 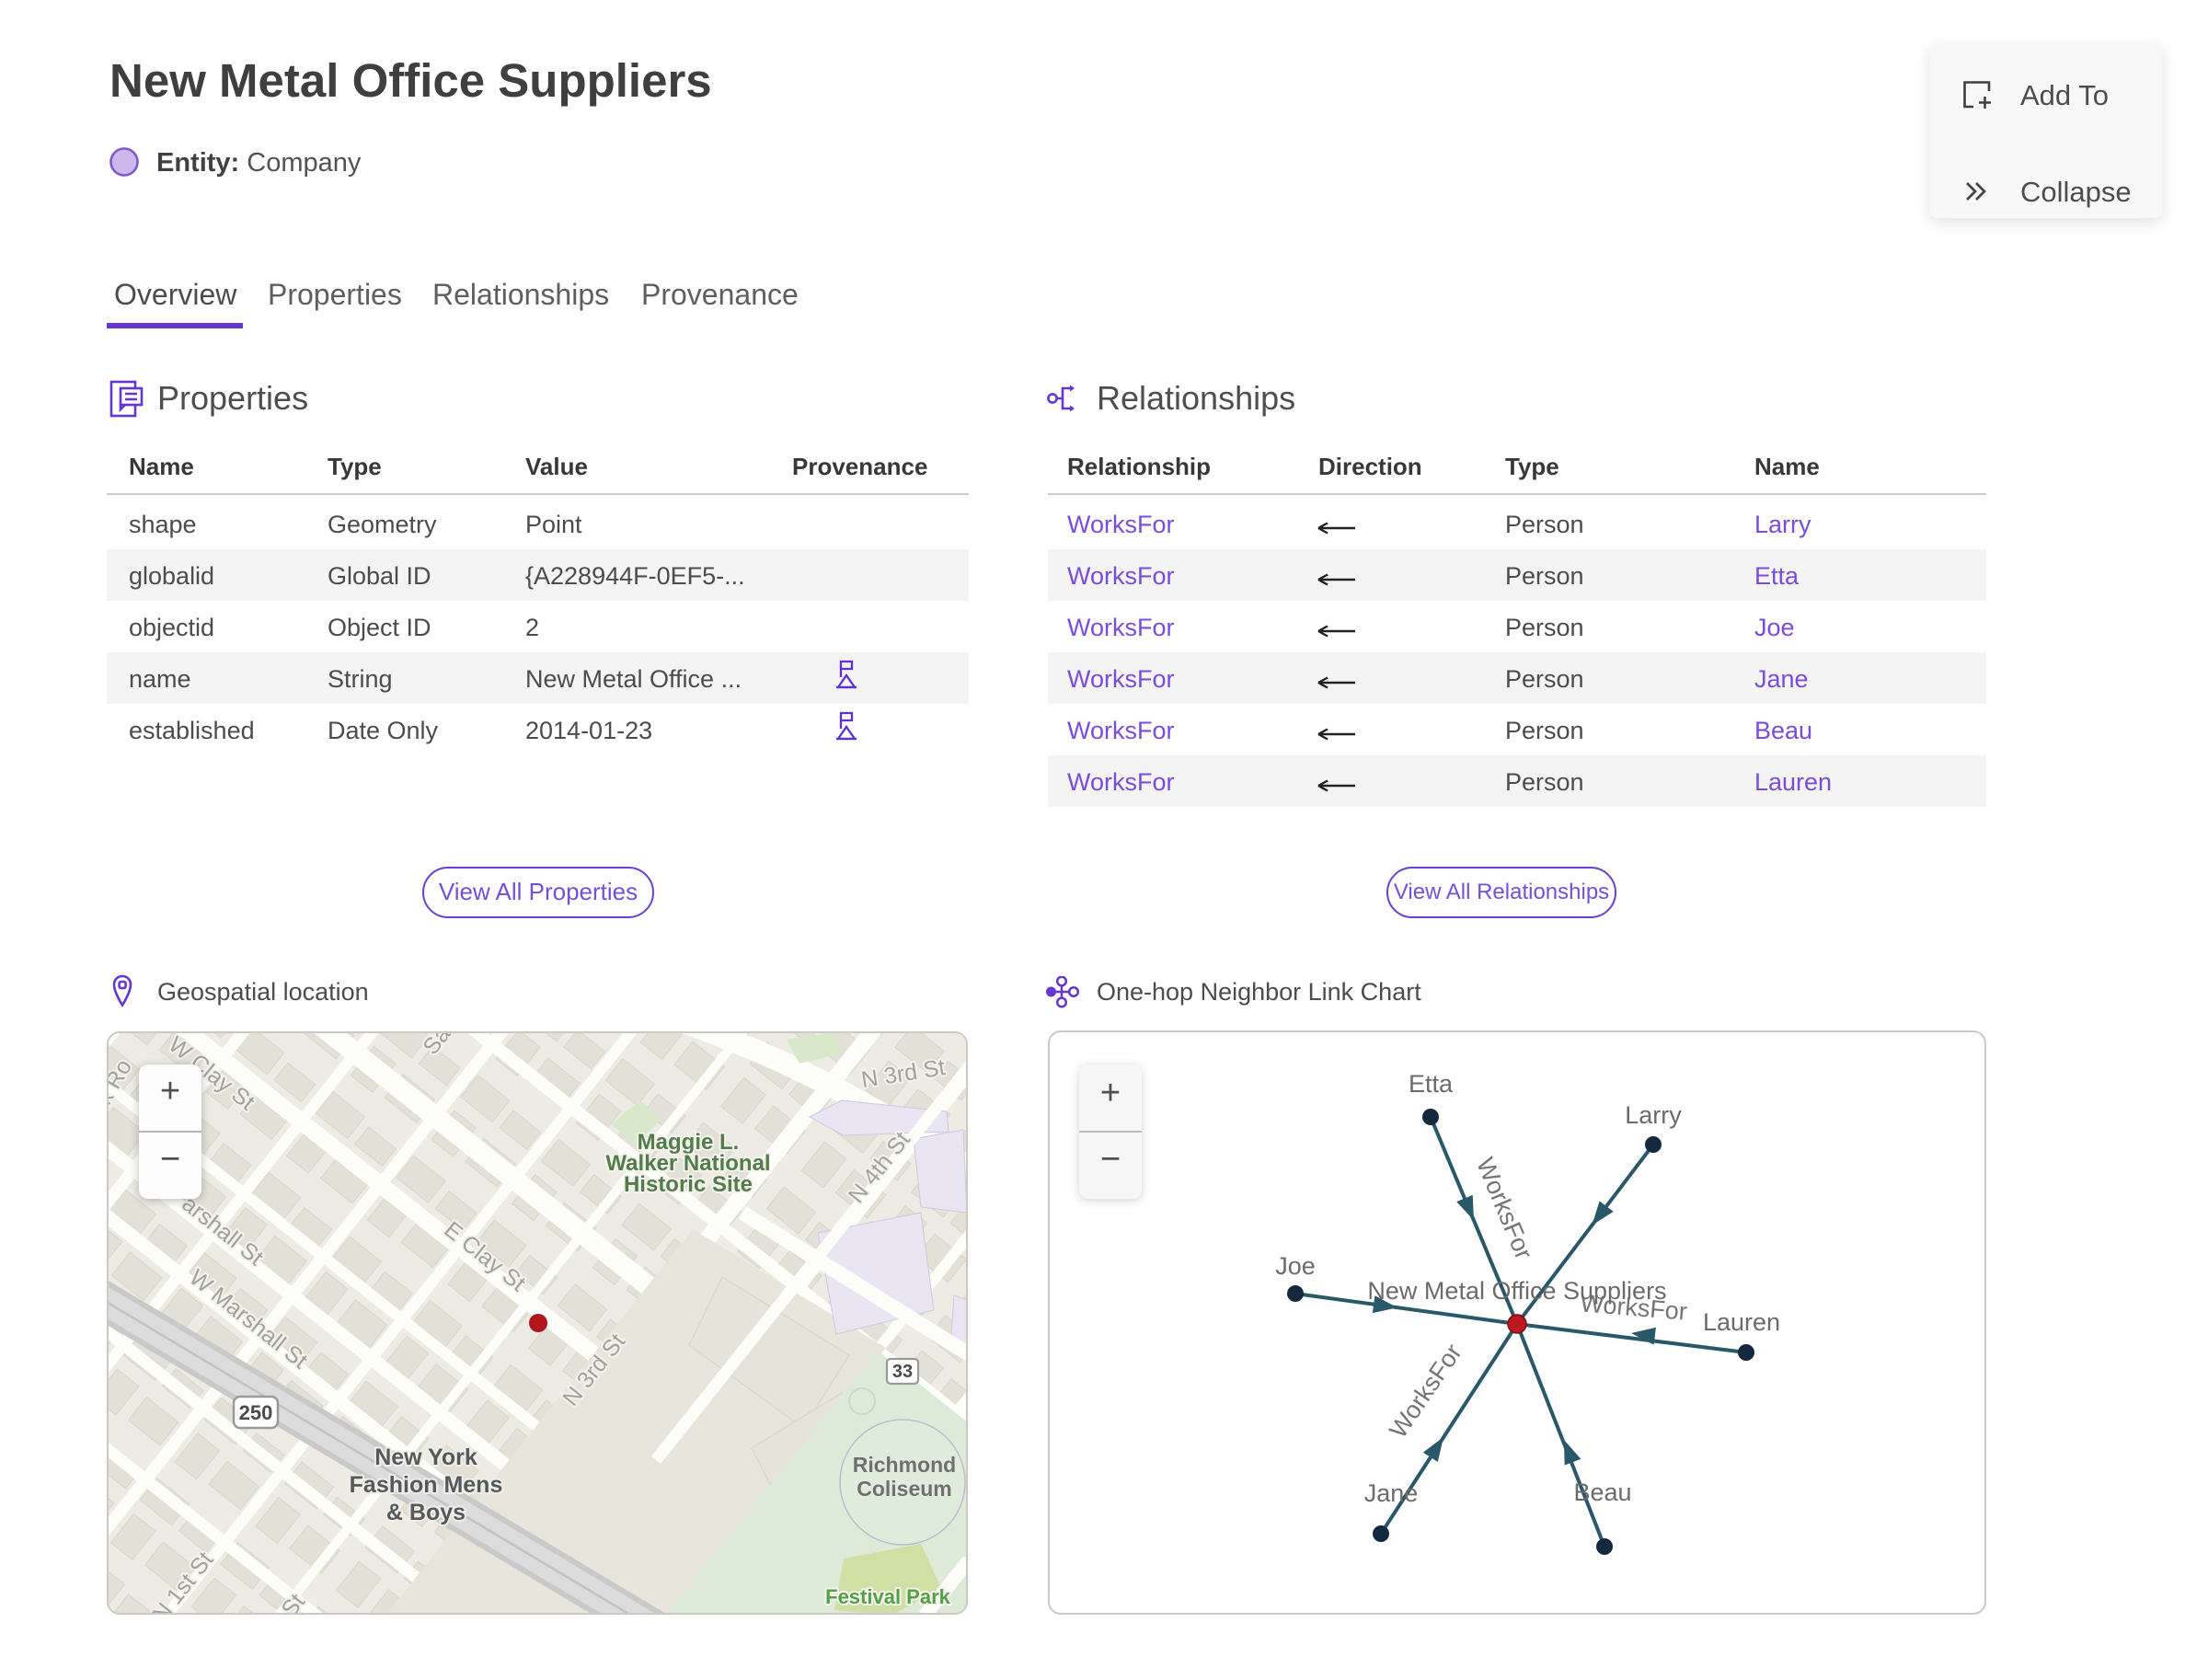 I want to click on svg-text: Richmond, so click(x=904, y=1465).